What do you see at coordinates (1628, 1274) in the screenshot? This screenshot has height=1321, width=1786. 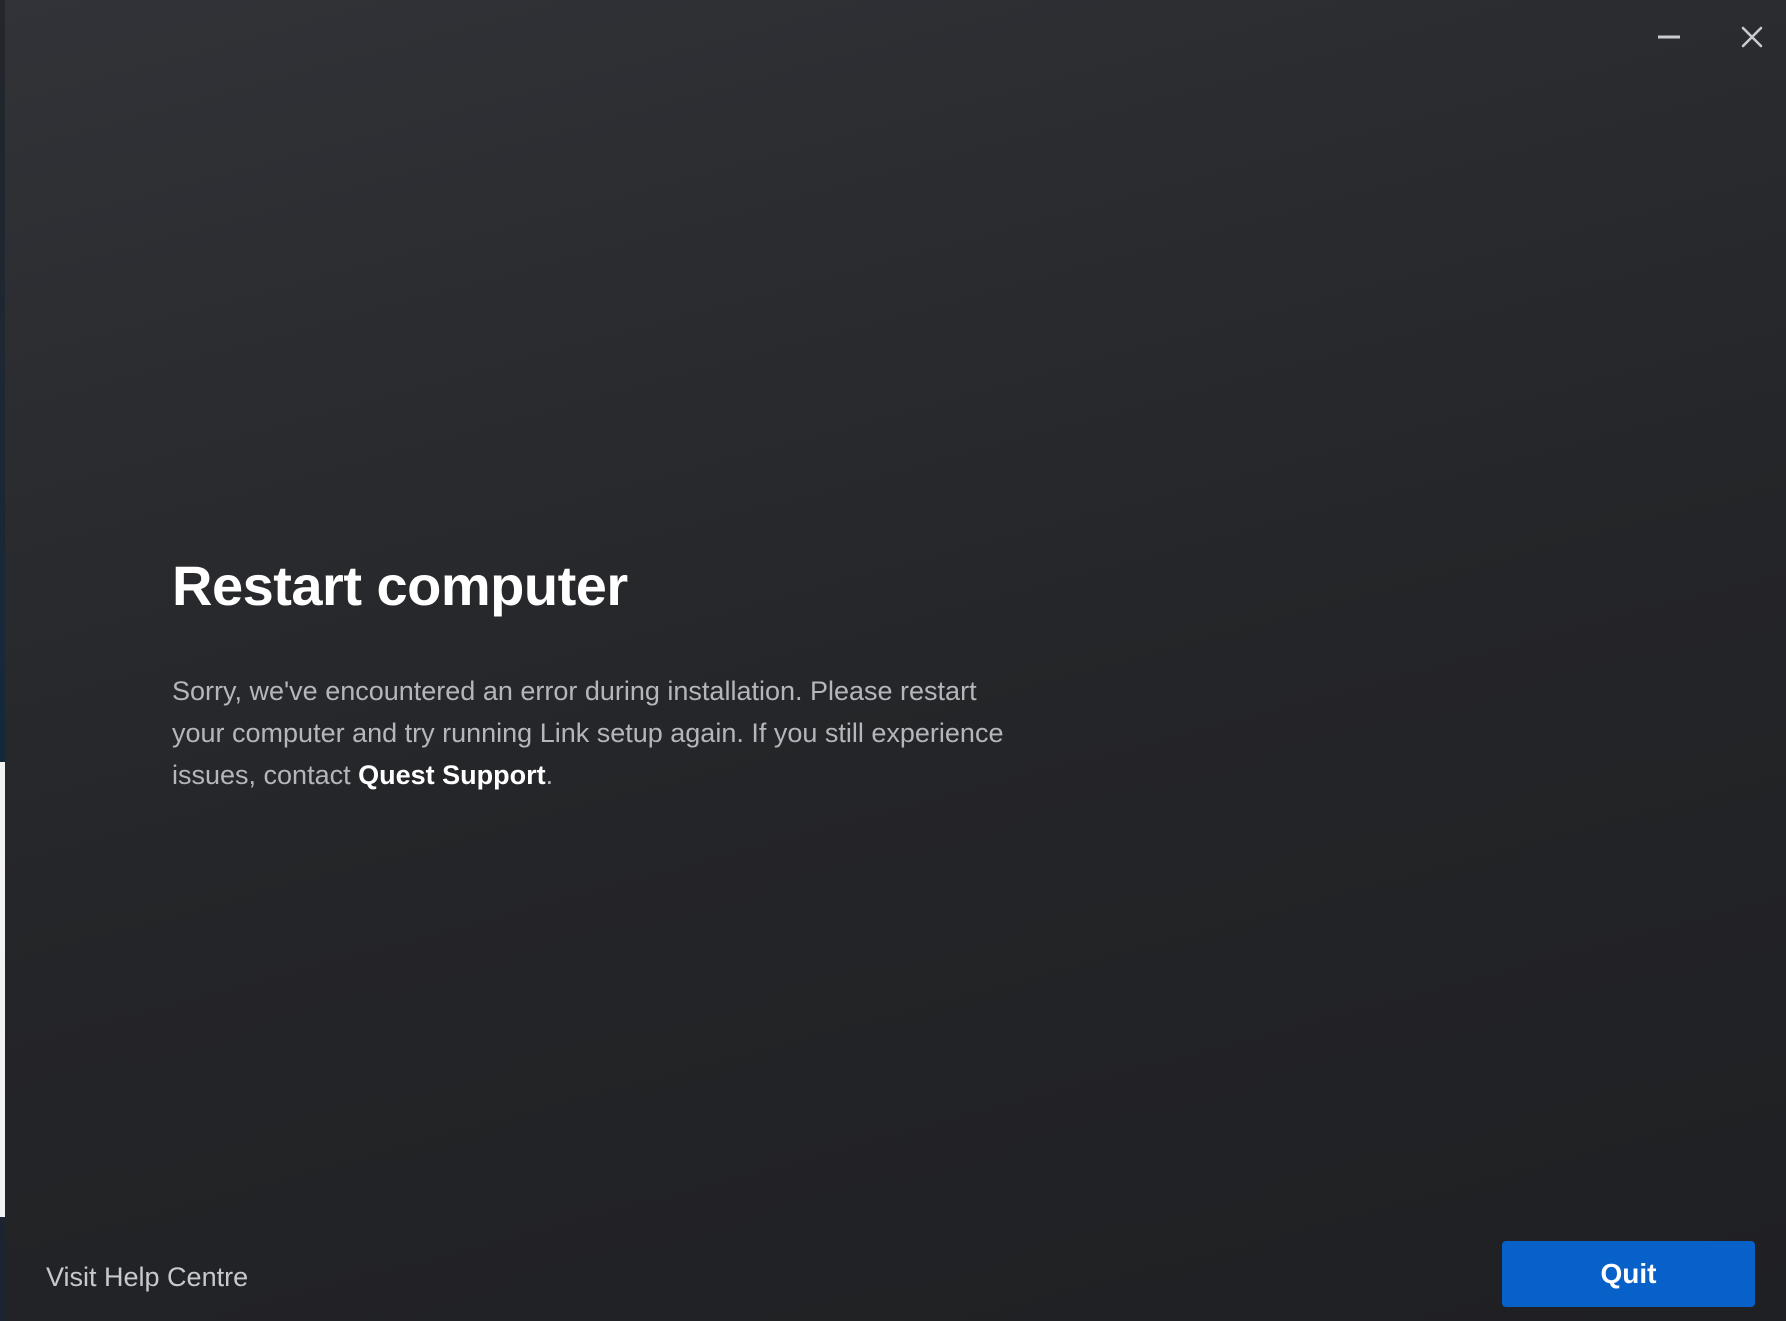 I see `quit-button: Quit` at bounding box center [1628, 1274].